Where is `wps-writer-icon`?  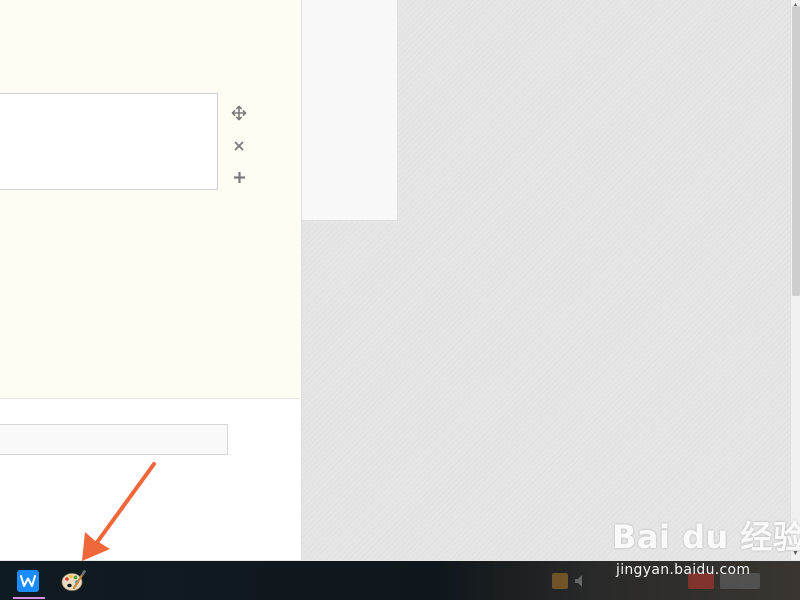
wps-writer-icon is located at coordinates (28, 580).